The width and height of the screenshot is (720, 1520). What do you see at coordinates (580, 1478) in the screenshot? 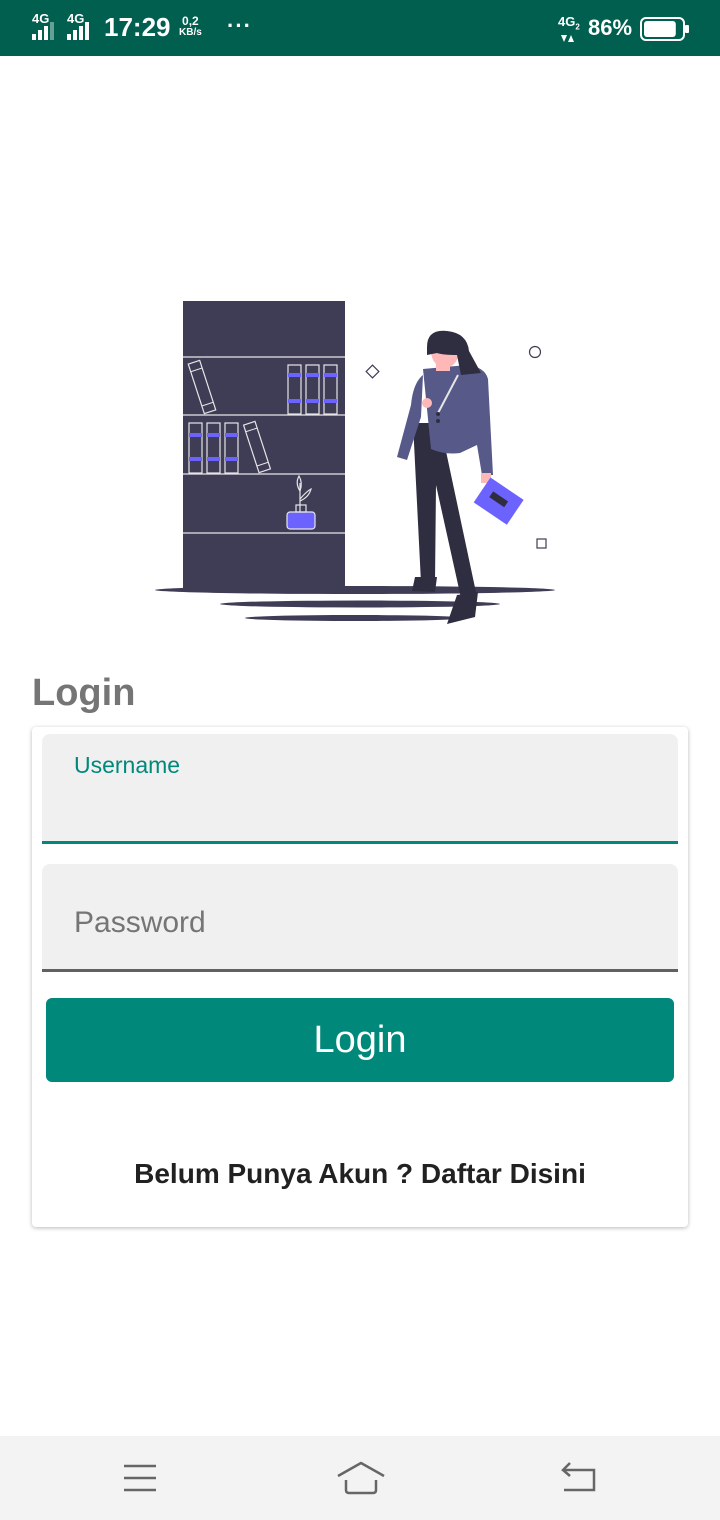
I see `back-icon` at bounding box center [580, 1478].